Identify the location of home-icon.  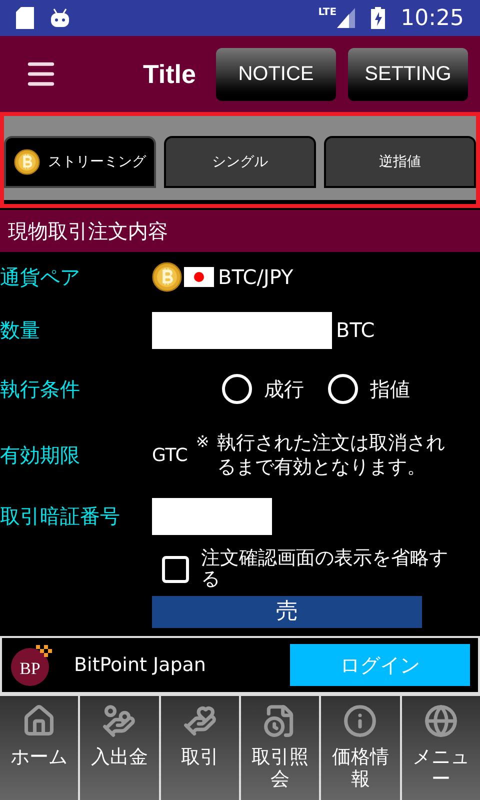
(39, 721).